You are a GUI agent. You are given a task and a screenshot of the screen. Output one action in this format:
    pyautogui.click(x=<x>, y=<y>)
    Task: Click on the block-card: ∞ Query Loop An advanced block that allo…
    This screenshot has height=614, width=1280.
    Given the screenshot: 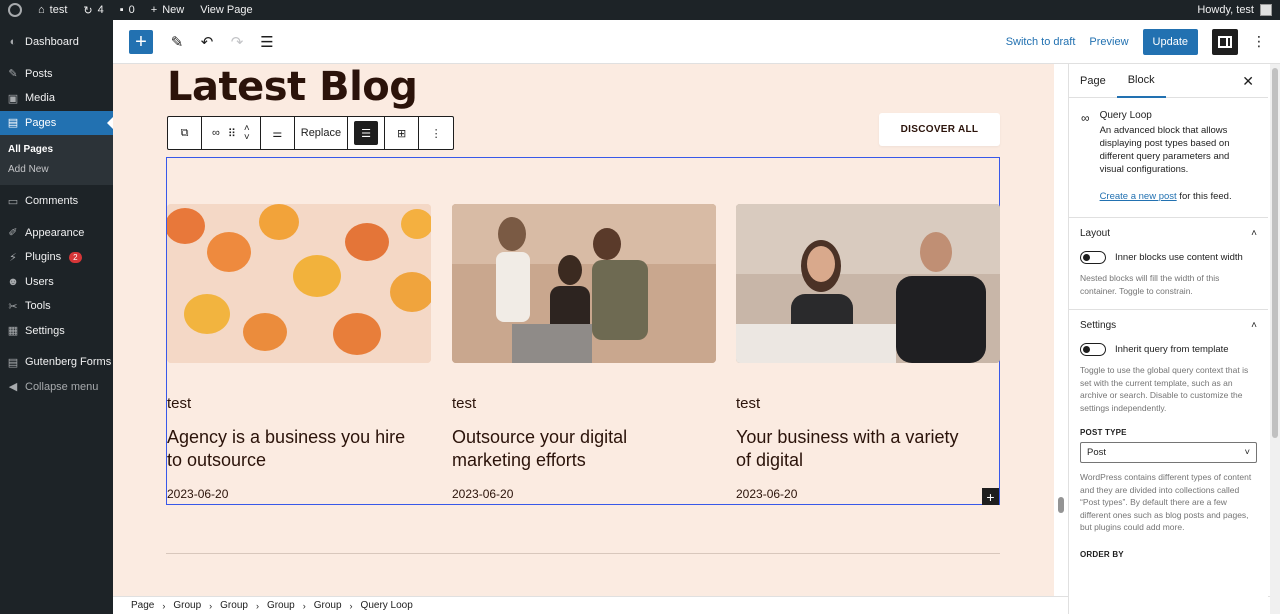 What is the action you would take?
    pyautogui.click(x=1168, y=158)
    